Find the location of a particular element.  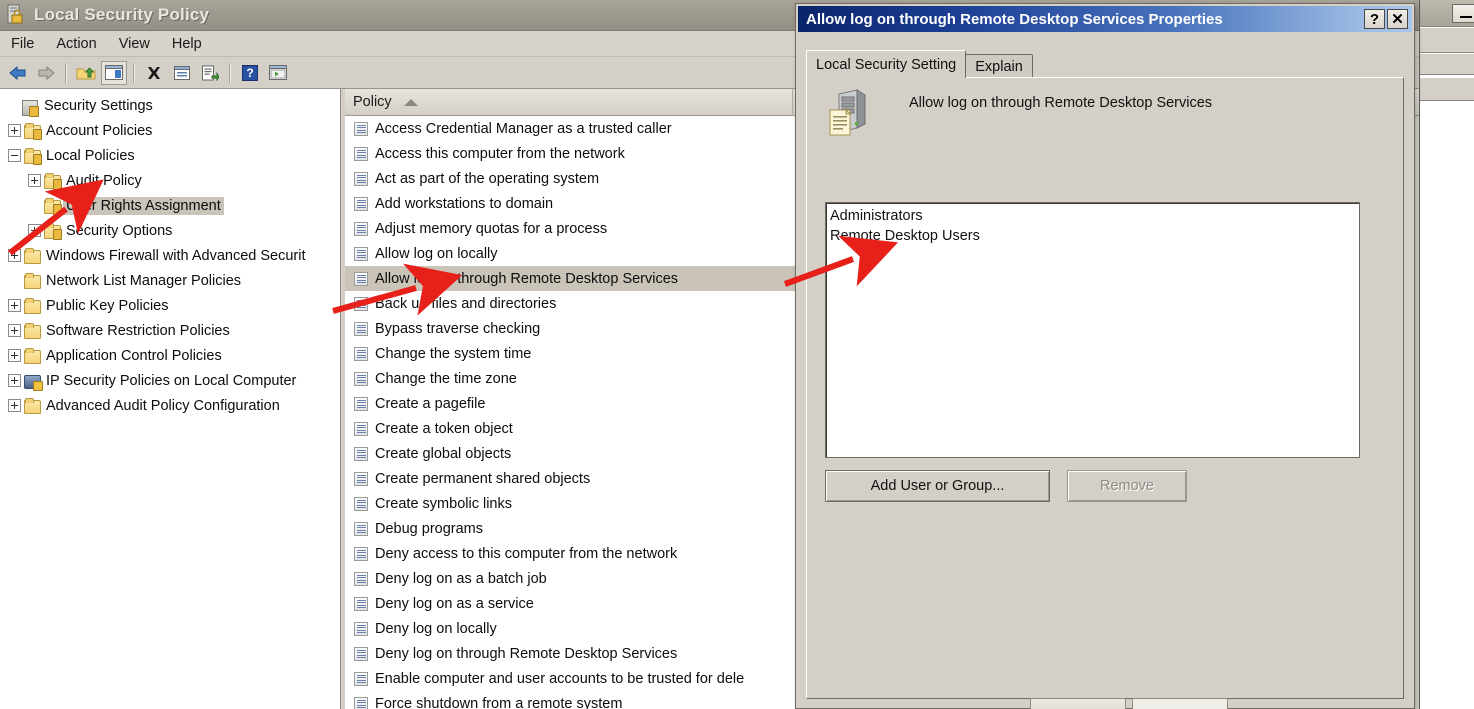

menu-file: File is located at coordinates (22, 44).